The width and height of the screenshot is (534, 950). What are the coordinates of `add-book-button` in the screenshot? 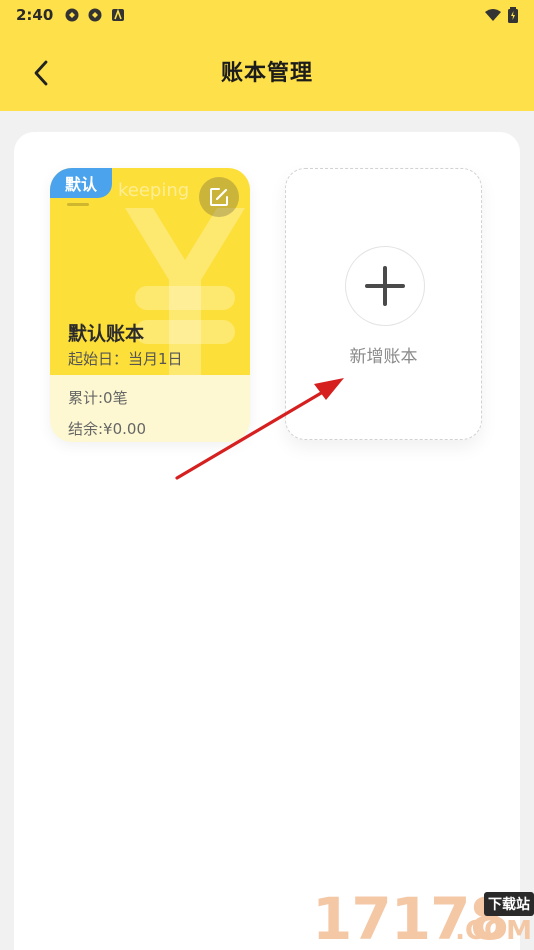 It's located at (385, 286).